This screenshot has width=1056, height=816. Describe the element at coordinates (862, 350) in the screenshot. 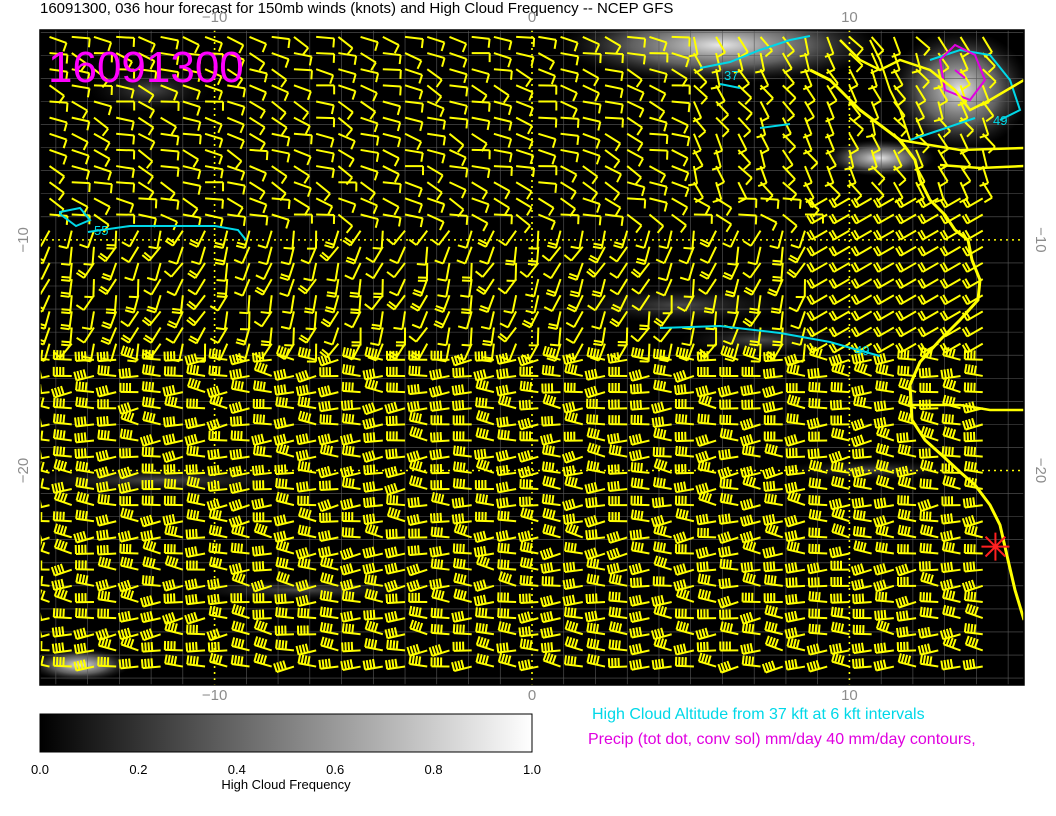

I see `contour-label-49-south: 49` at that location.